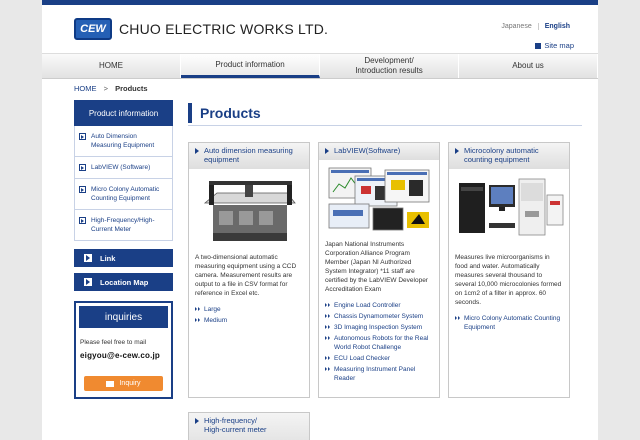 Image resolution: width=640 pixels, height=440 pixels. What do you see at coordinates (123, 258) in the screenshot?
I see `link-button: Link` at bounding box center [123, 258].